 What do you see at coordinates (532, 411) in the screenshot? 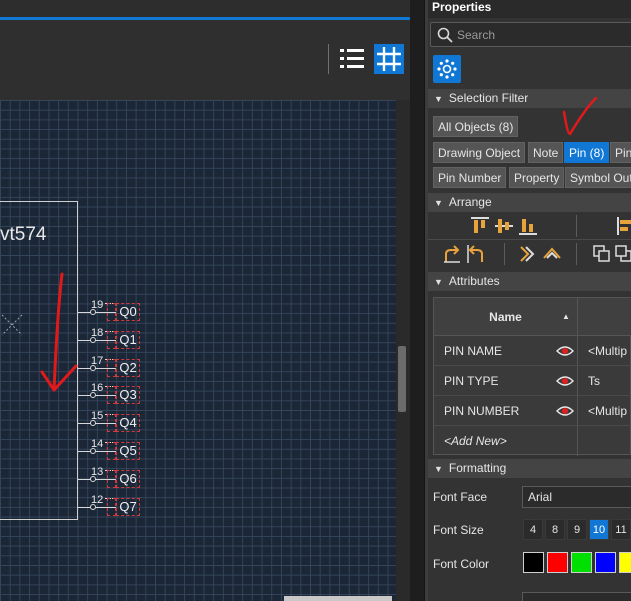
I see `table-row: PIN NUMBER <Multip` at bounding box center [532, 411].